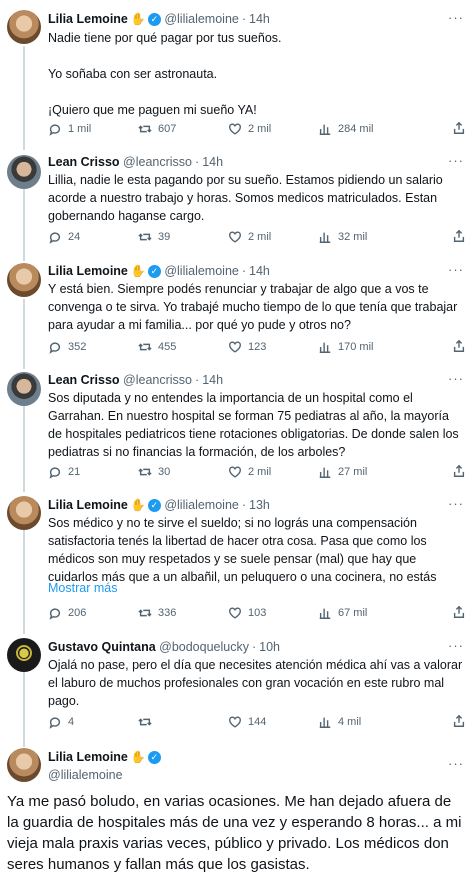  I want to click on tweet-actions: 24 39 2 mil 32 mil, so click(258, 237).